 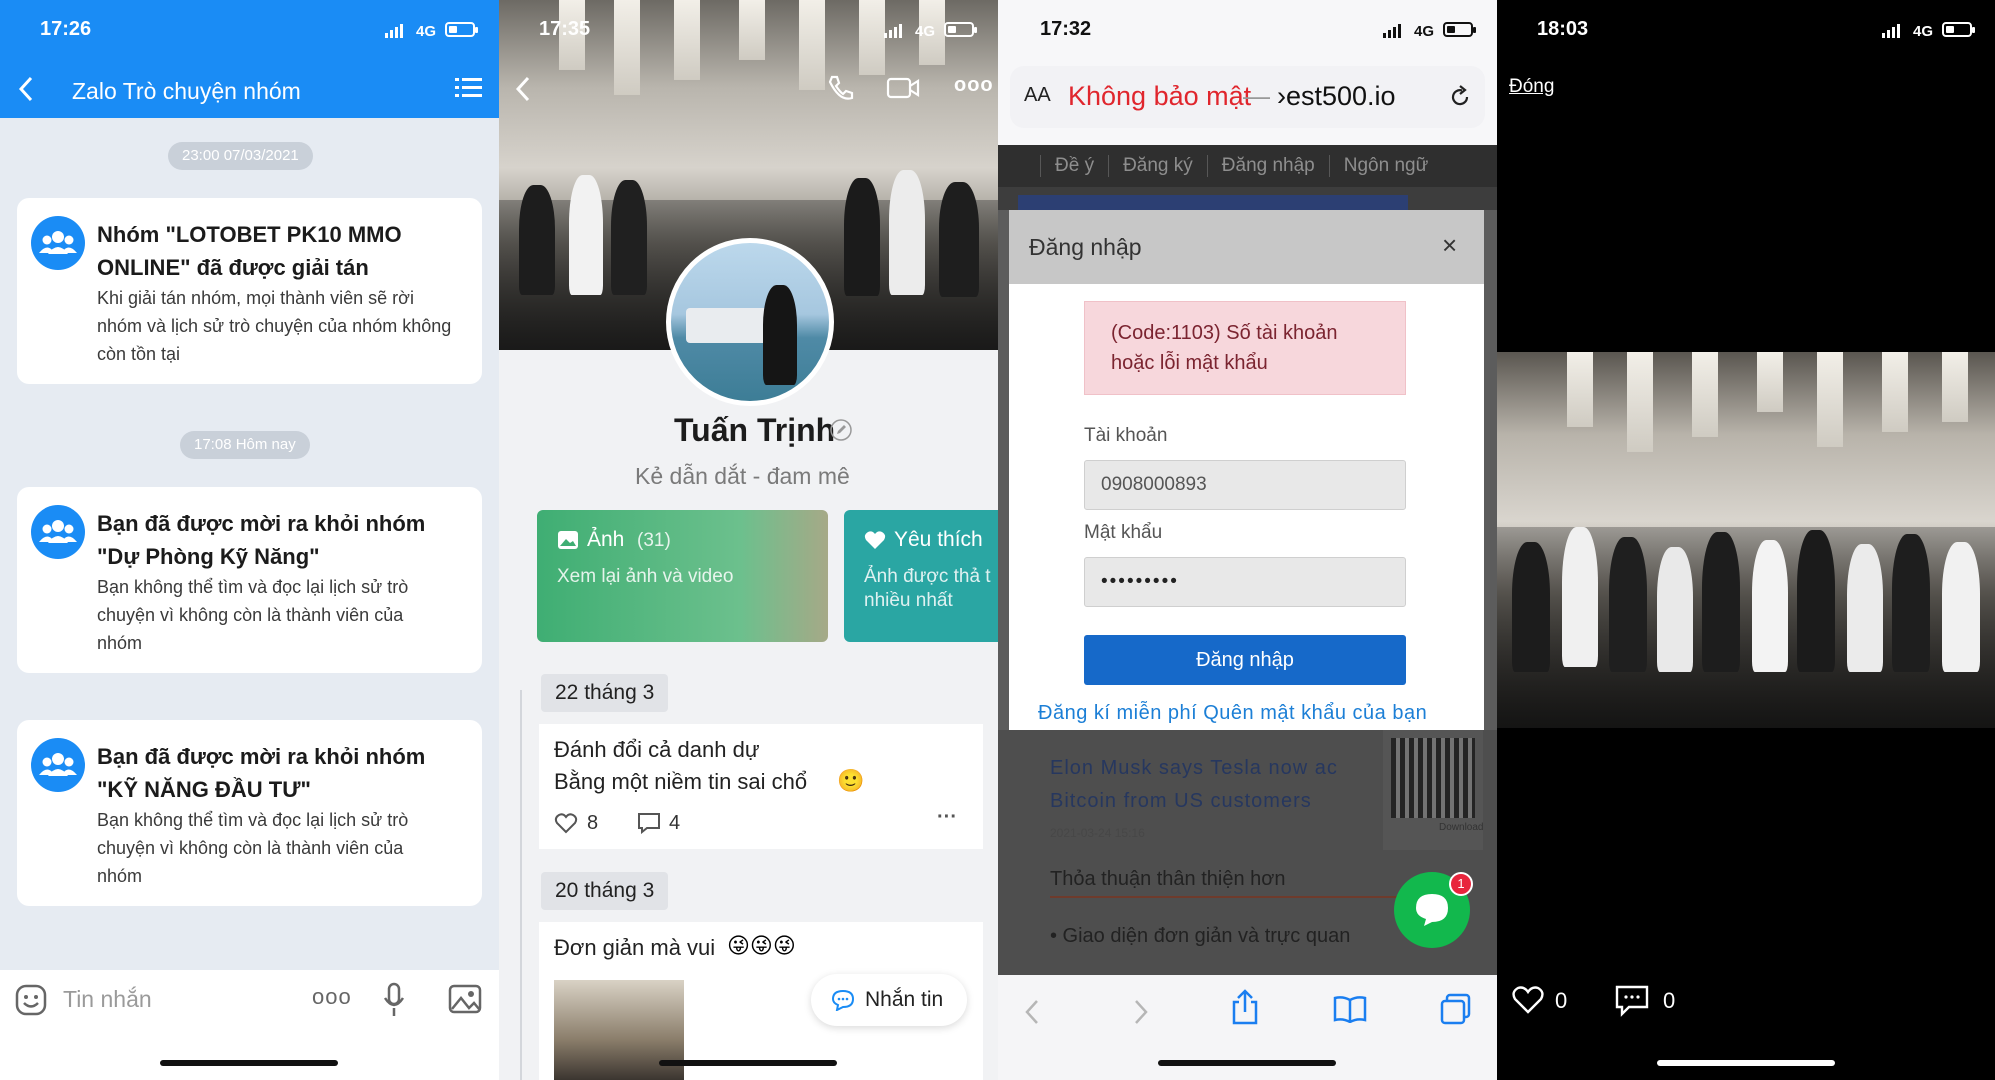 I want to click on register-forgot-links: Đăng kí miễn phí Quên mật khẩu của bạn, so click(x=1232, y=713).